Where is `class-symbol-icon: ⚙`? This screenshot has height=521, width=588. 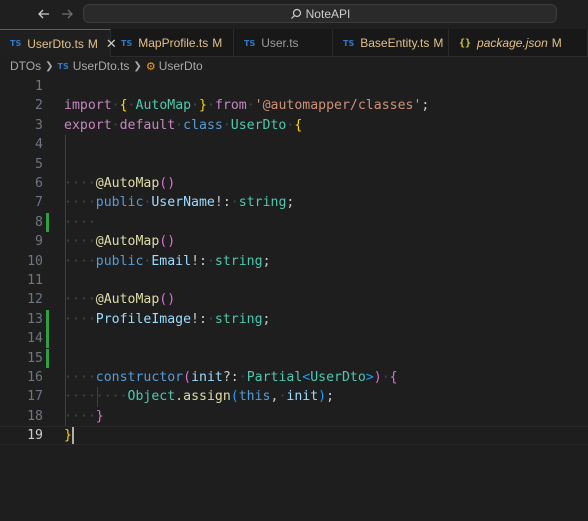
class-symbol-icon: ⚙ is located at coordinates (150, 66).